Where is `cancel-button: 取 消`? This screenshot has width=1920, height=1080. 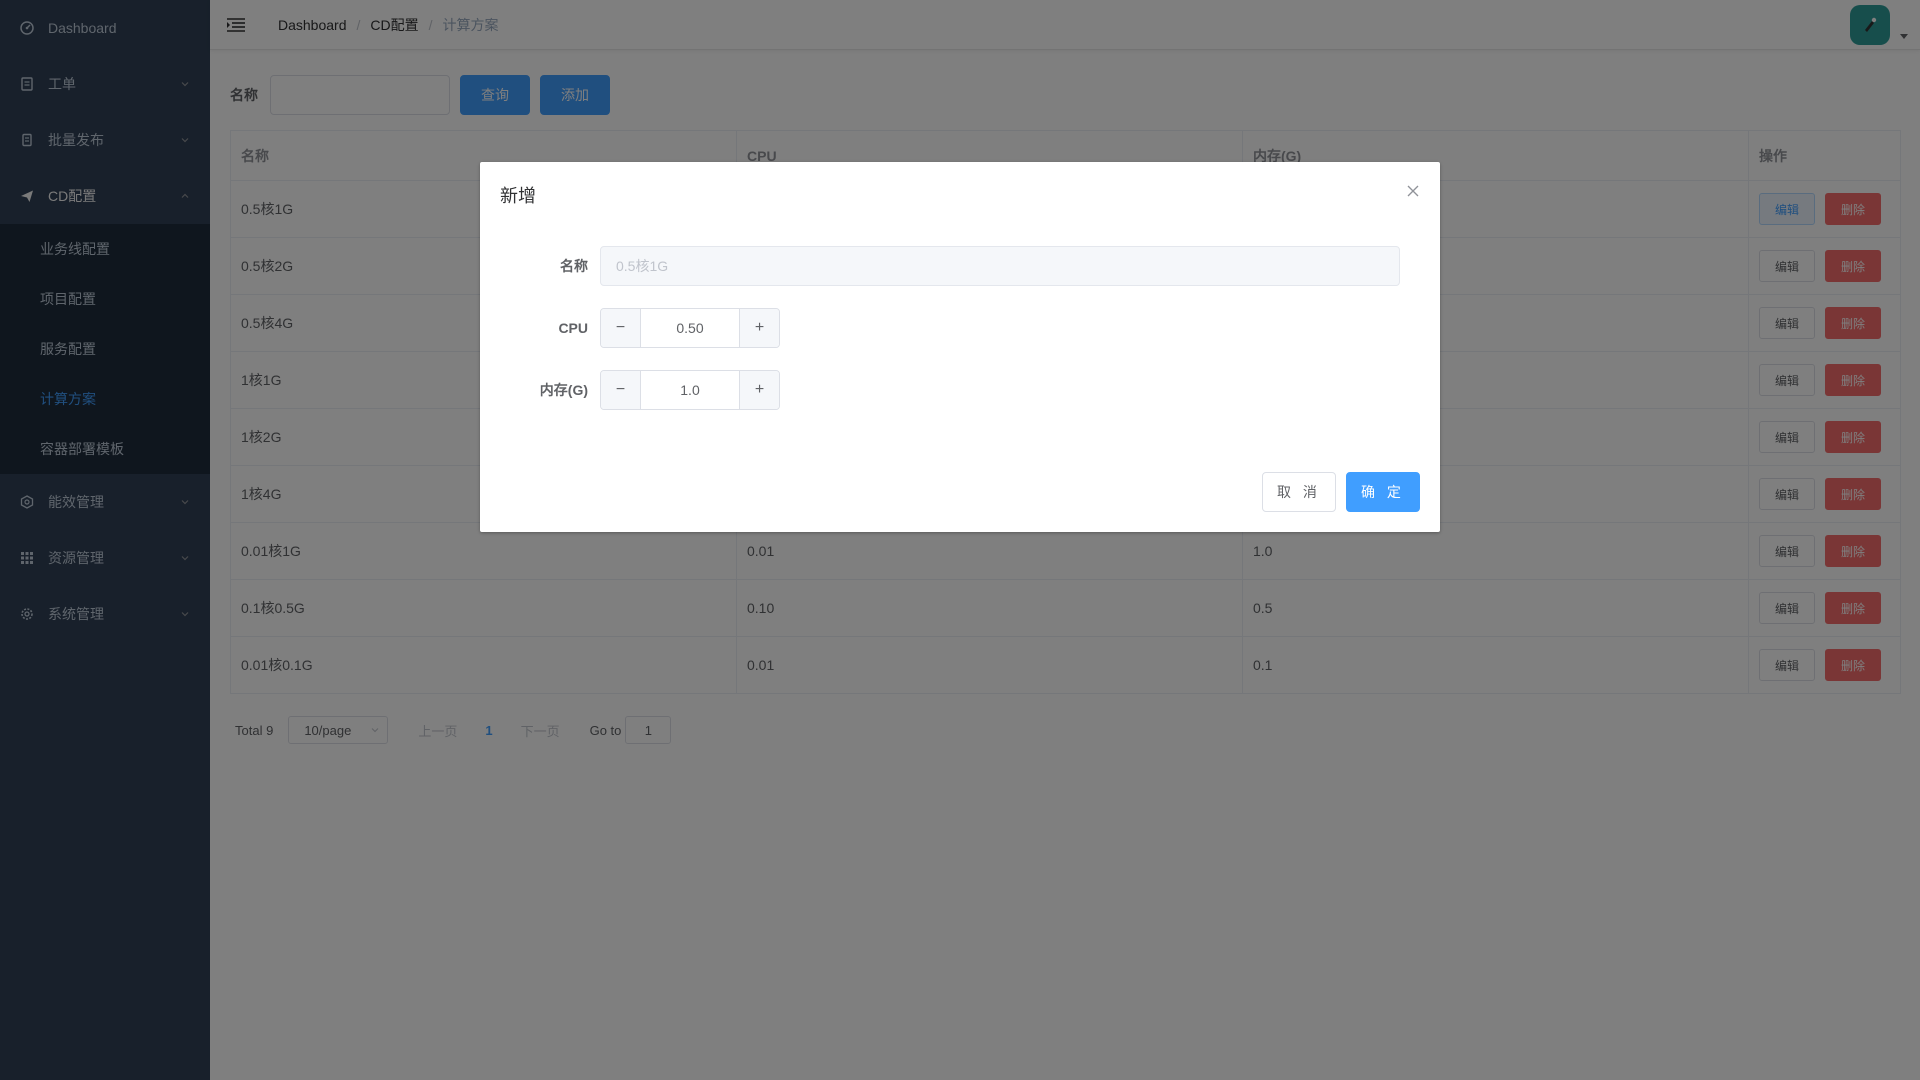
cancel-button: 取 消 is located at coordinates (1299, 492).